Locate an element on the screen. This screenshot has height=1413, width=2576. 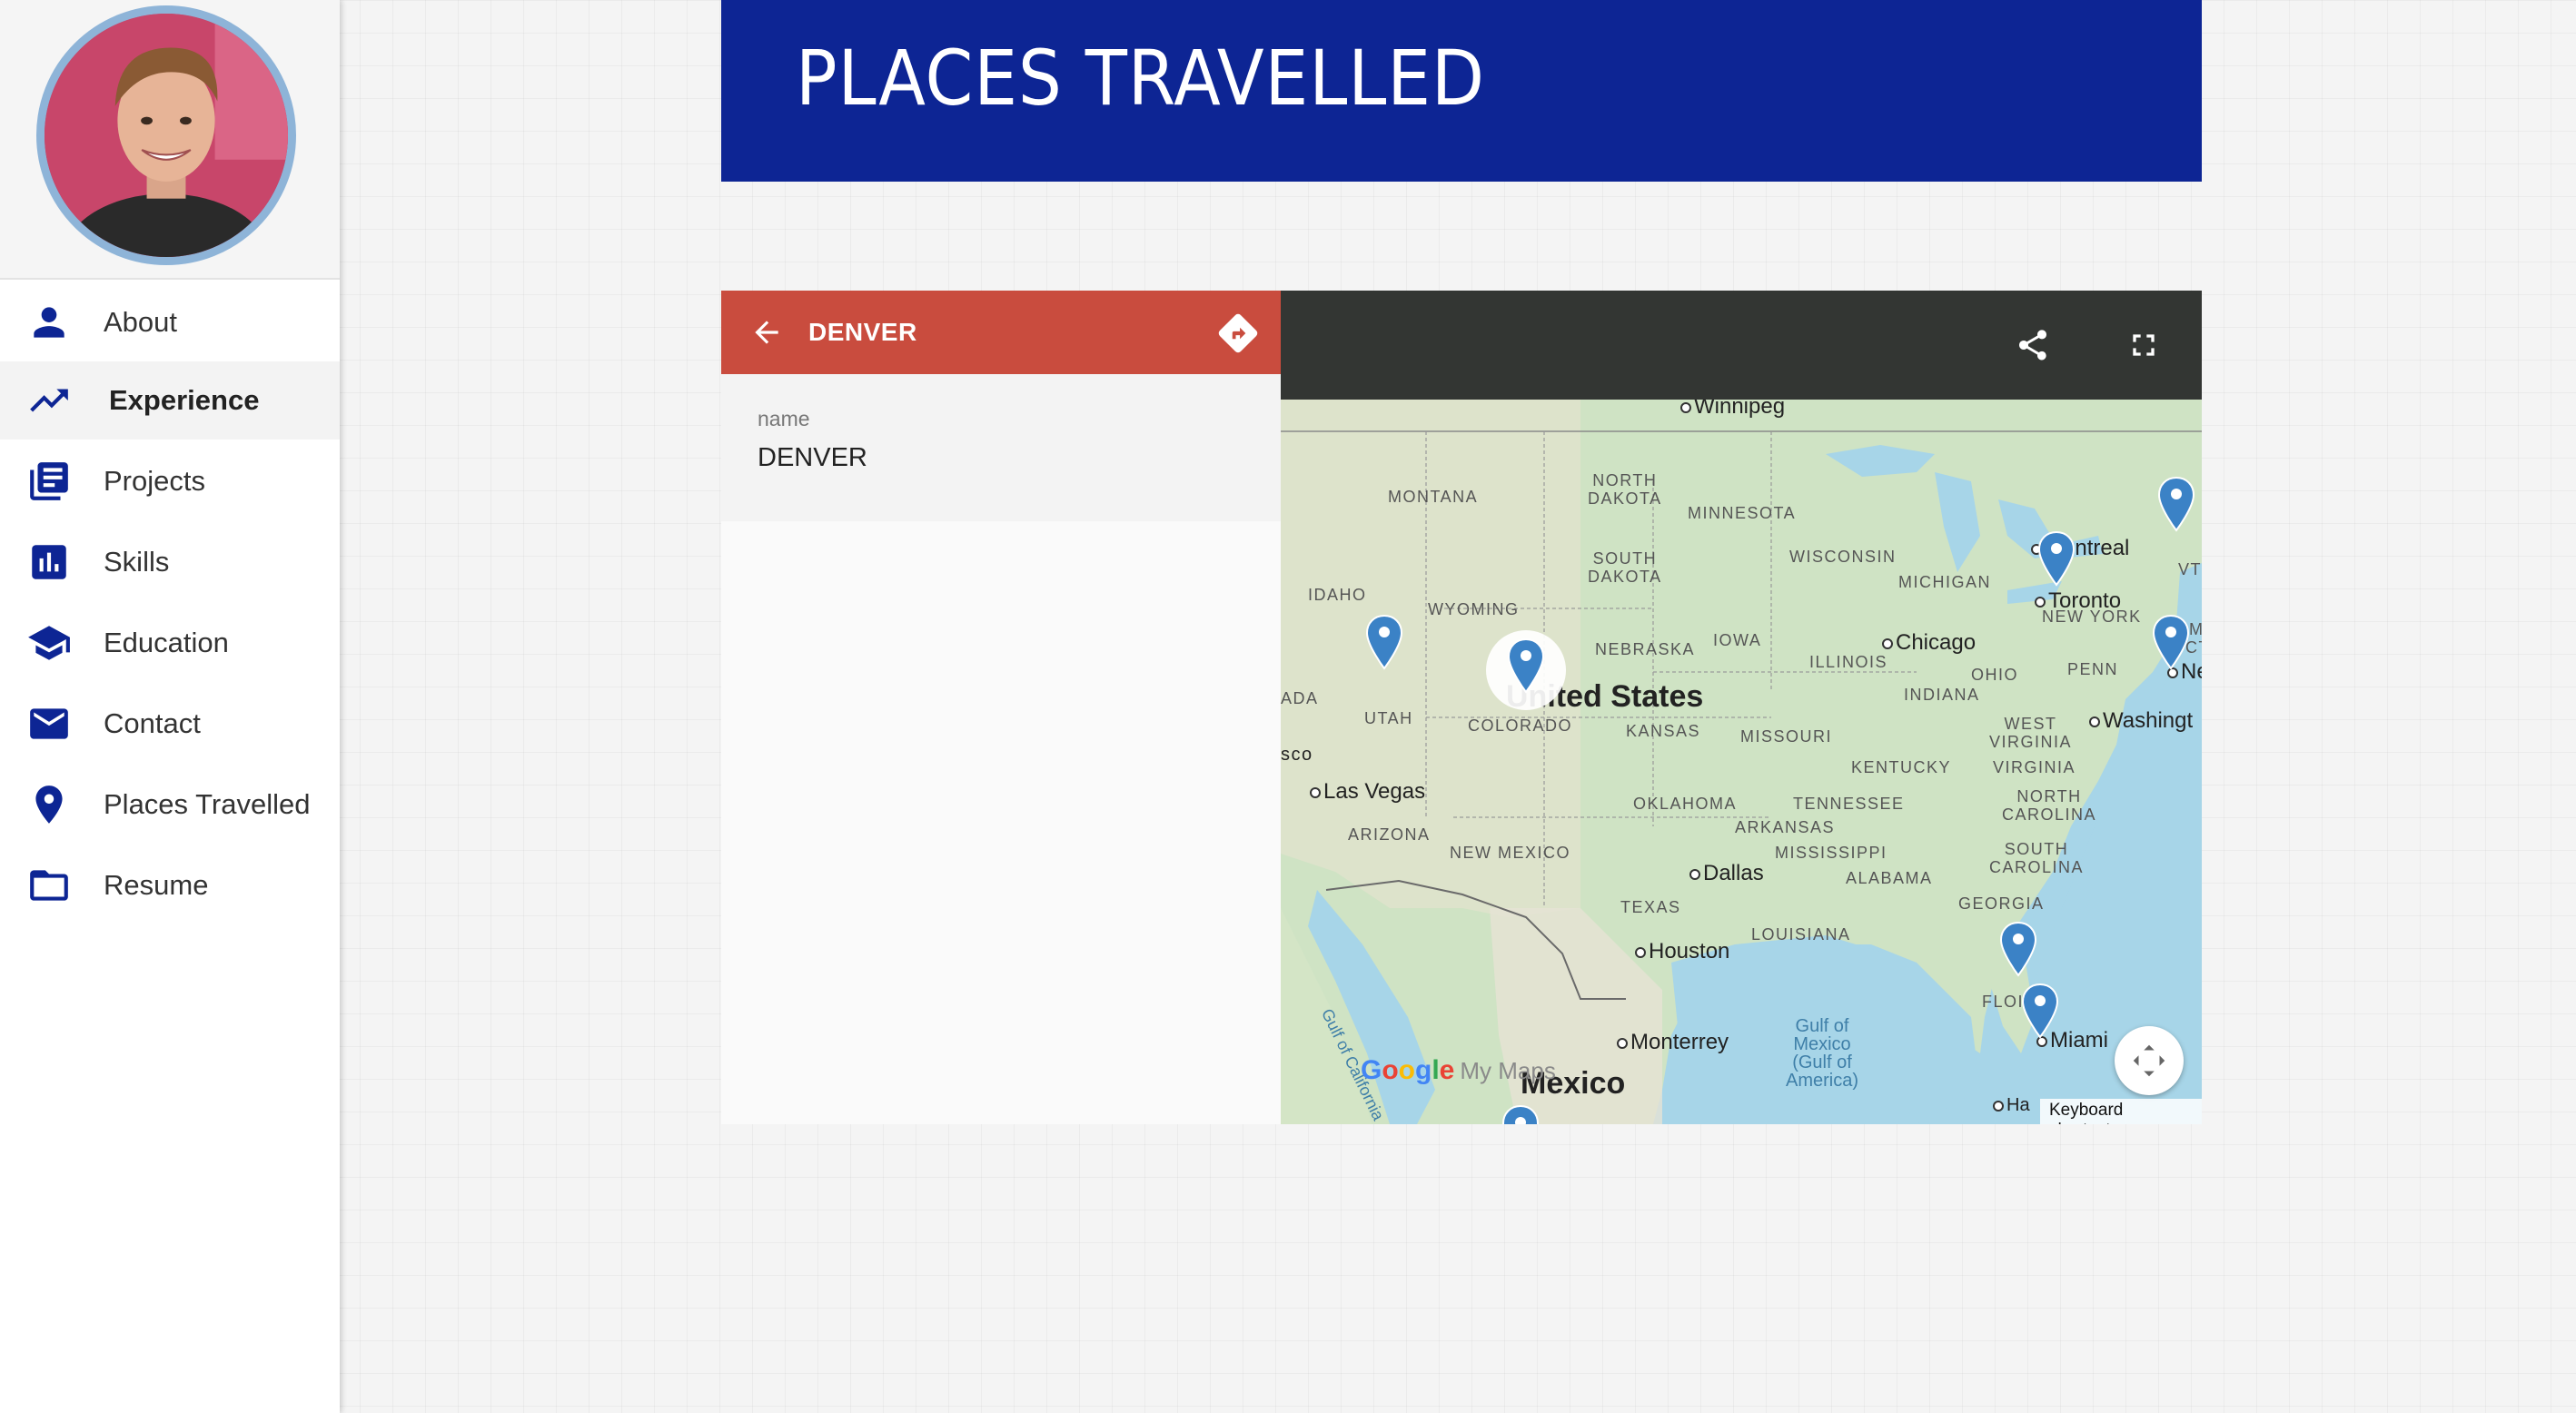
sidebar-item-skills: Skills is located at coordinates (170, 562).